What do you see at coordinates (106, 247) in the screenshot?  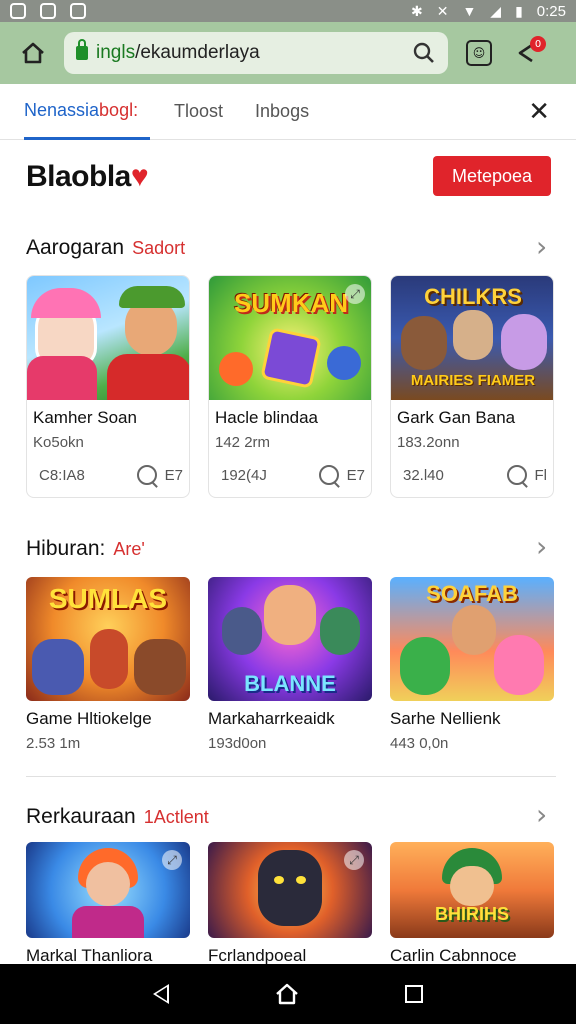 I see `section-title: Aarogaran Sadort` at bounding box center [106, 247].